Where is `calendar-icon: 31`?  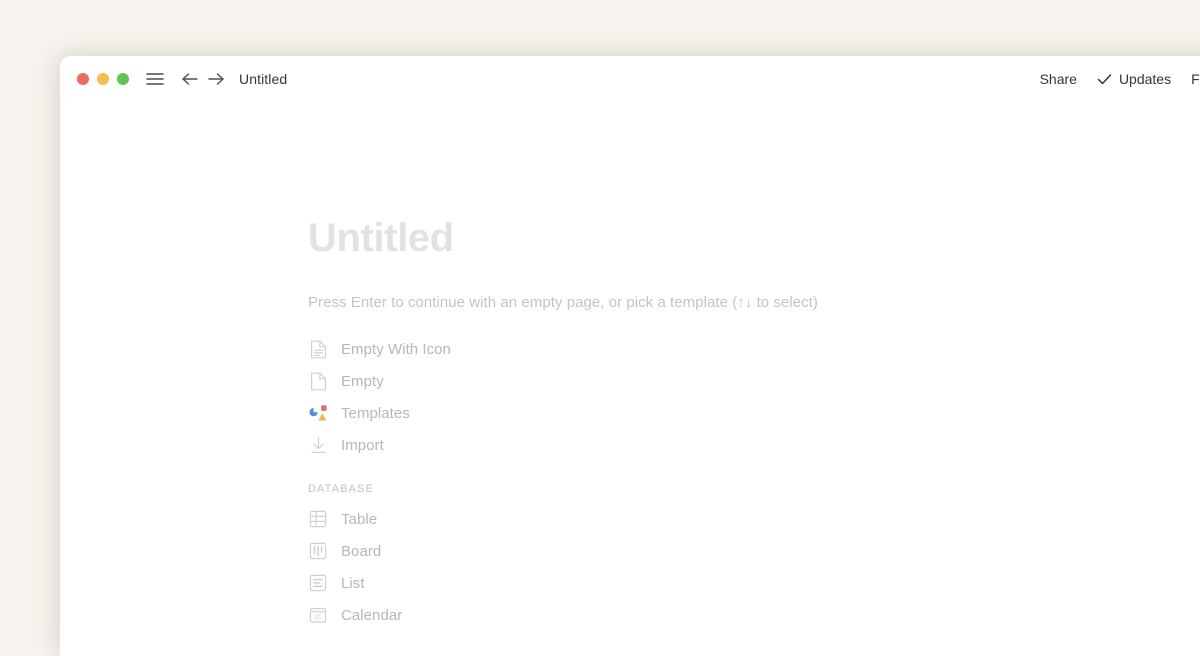 calendar-icon: 31 is located at coordinates (318, 615).